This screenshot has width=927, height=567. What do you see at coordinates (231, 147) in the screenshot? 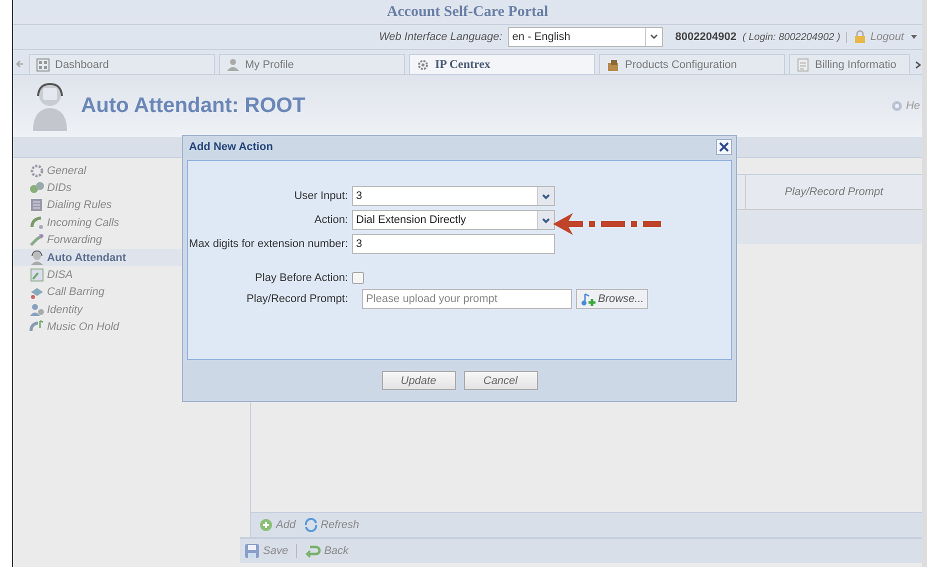
I see `dialog-title: Add New Action` at bounding box center [231, 147].